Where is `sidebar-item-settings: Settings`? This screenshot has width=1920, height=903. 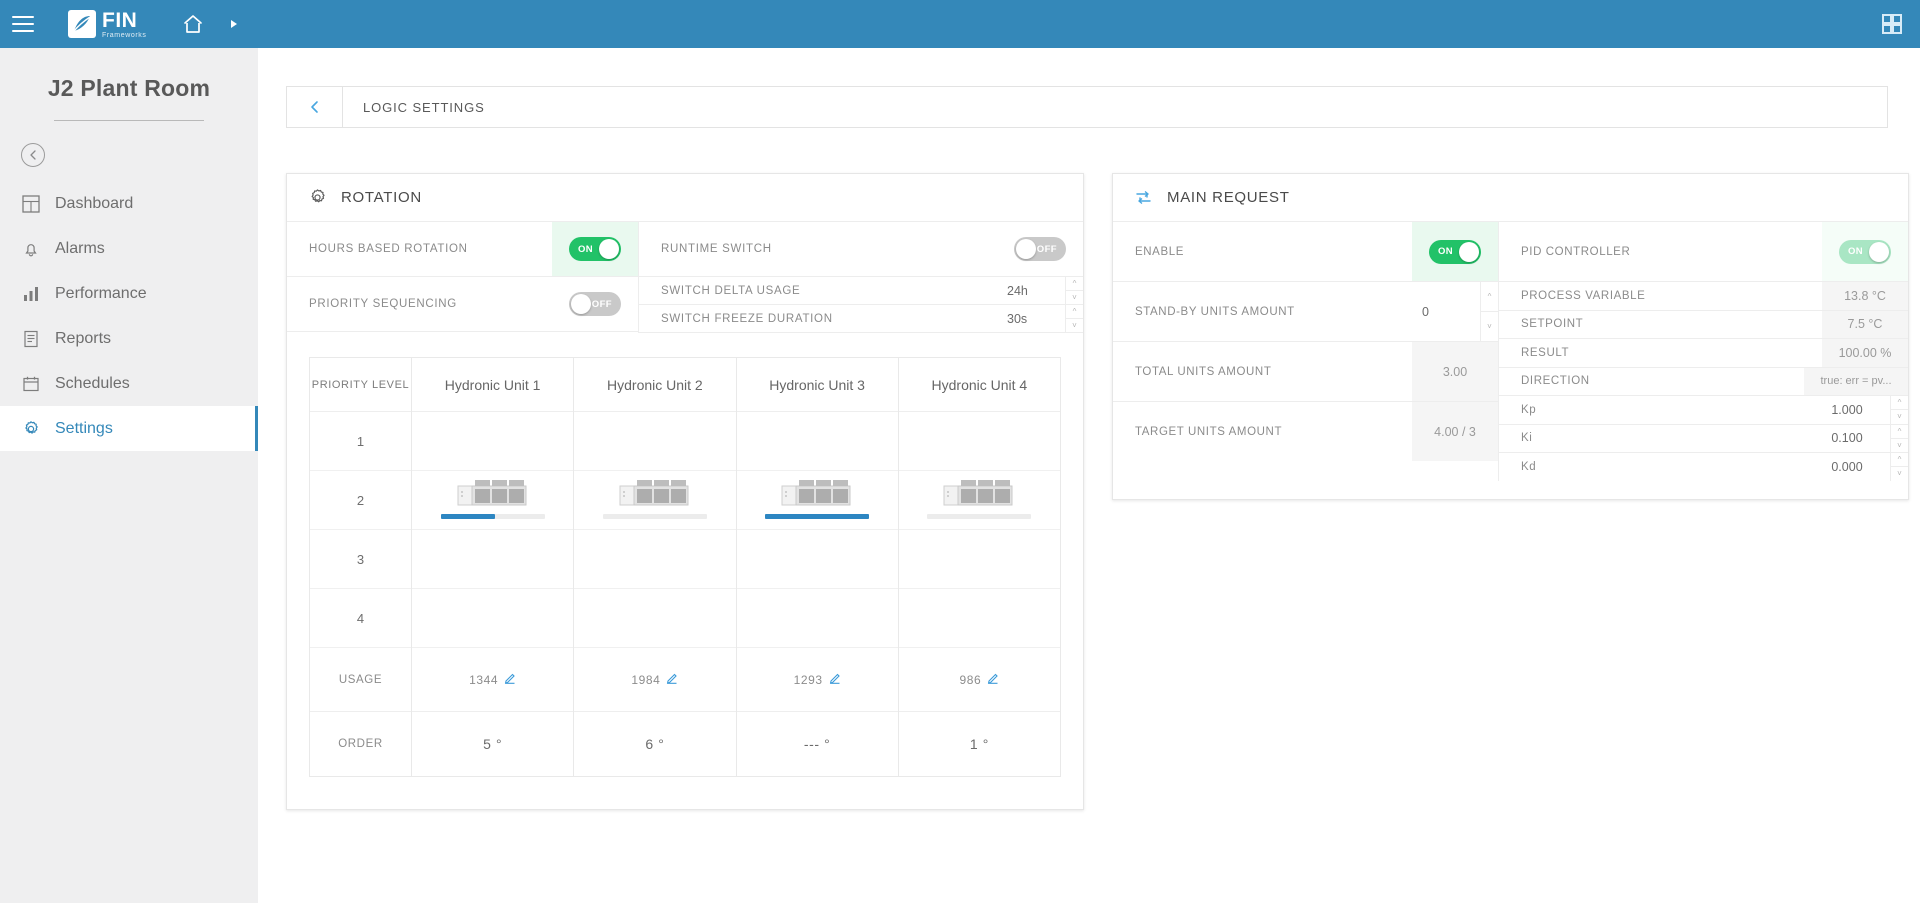 sidebar-item-settings: Settings is located at coordinates (129, 428).